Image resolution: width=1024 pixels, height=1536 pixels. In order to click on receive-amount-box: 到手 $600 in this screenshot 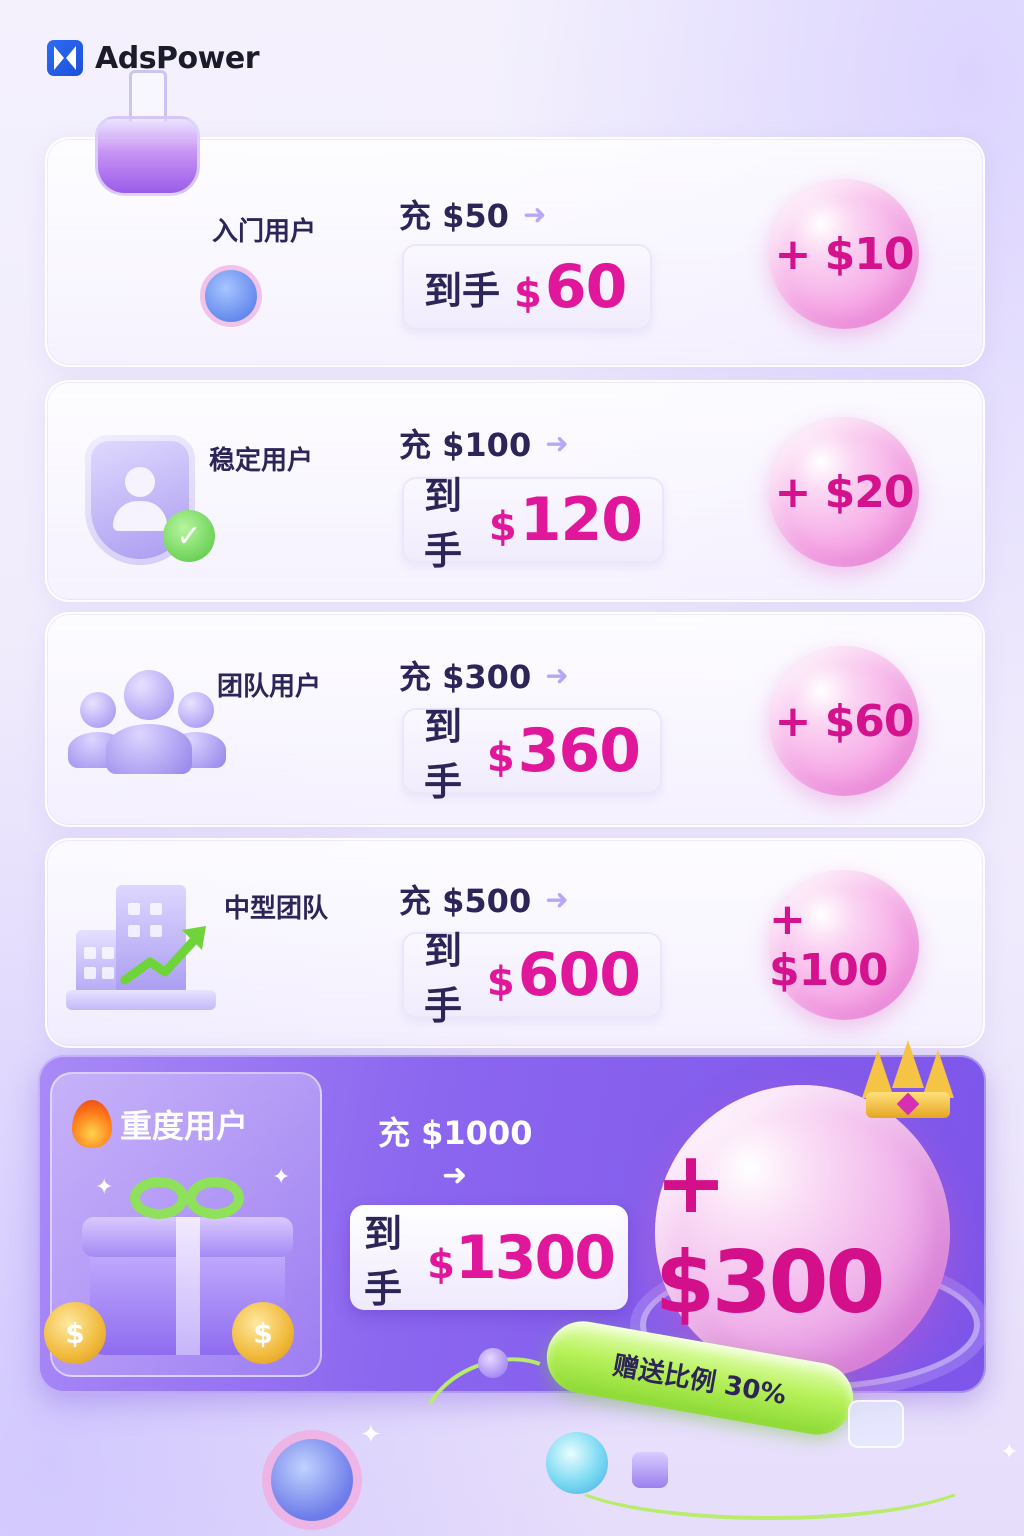, I will do `click(532, 978)`.